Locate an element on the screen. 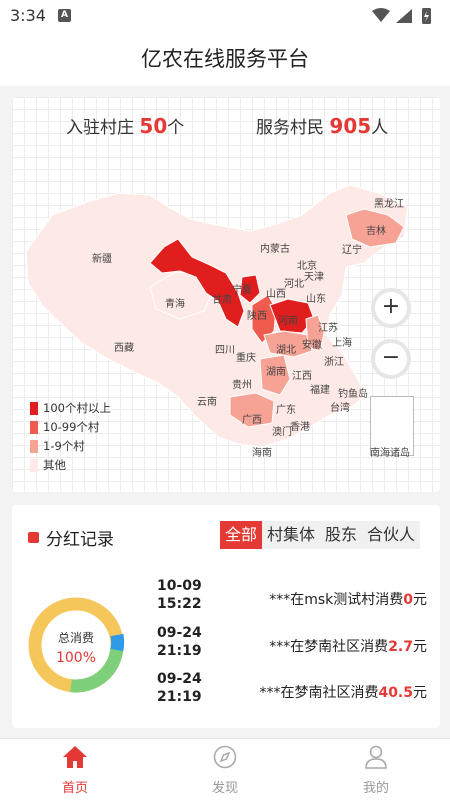 This screenshot has width=450, height=800. label-hainan: 海南 is located at coordinates (262, 452).